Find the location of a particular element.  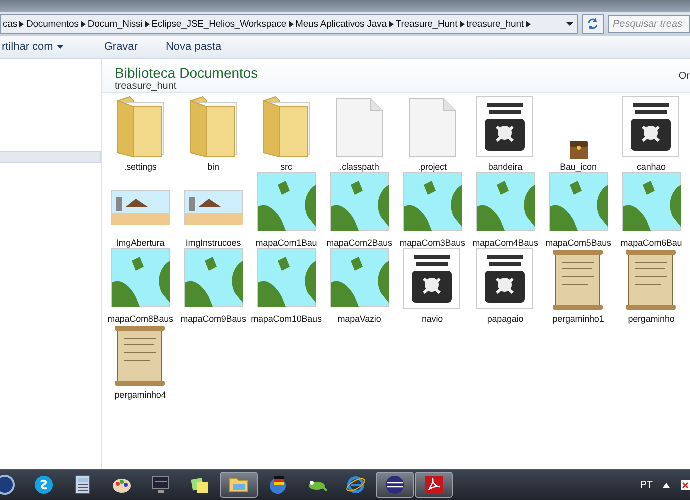

chat-bubble-icon is located at coordinates (44, 485).